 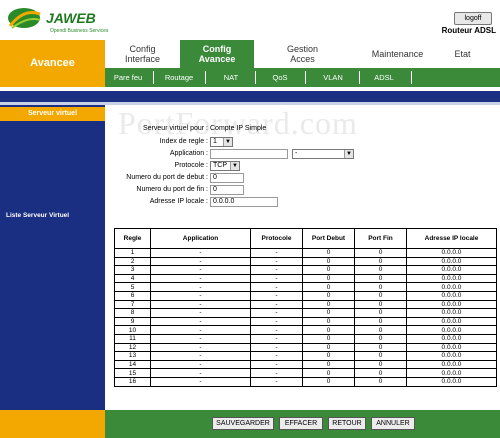 What do you see at coordinates (132, 261) in the screenshot?
I see `table-cell: 2` at bounding box center [132, 261].